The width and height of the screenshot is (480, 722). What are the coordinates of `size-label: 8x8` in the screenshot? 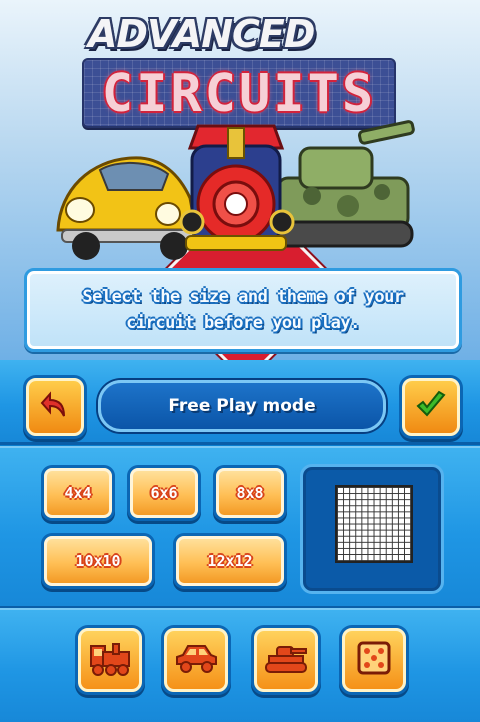 It's located at (250, 493).